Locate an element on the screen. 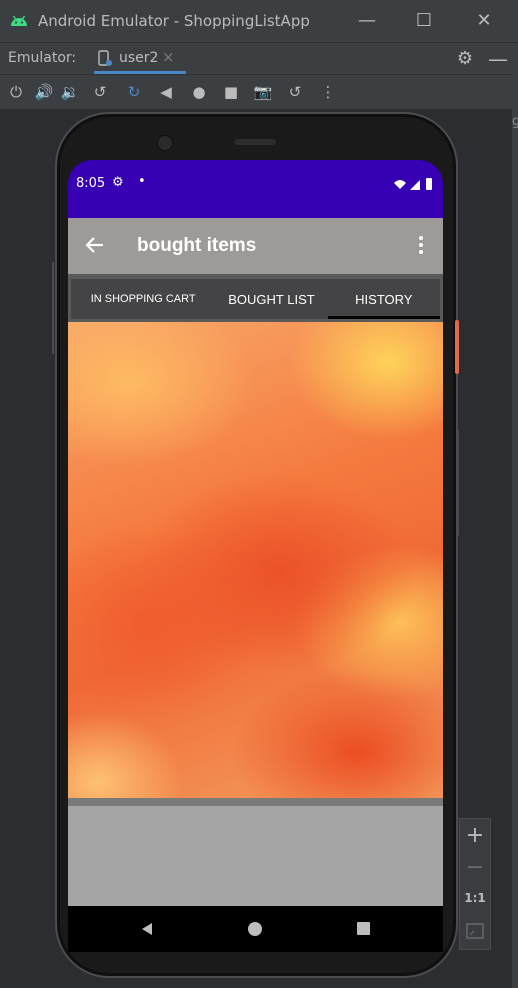 The width and height of the screenshot is (518, 988). close-tab-icon: × is located at coordinates (168, 57).